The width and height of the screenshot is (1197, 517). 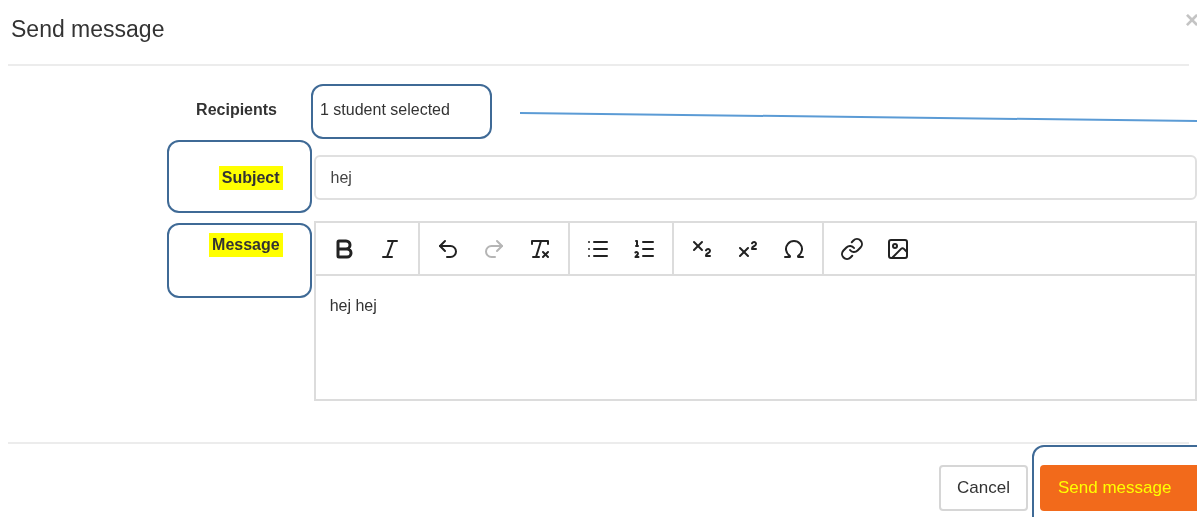 I want to click on recipients-text: 1 student selected, so click(x=385, y=110).